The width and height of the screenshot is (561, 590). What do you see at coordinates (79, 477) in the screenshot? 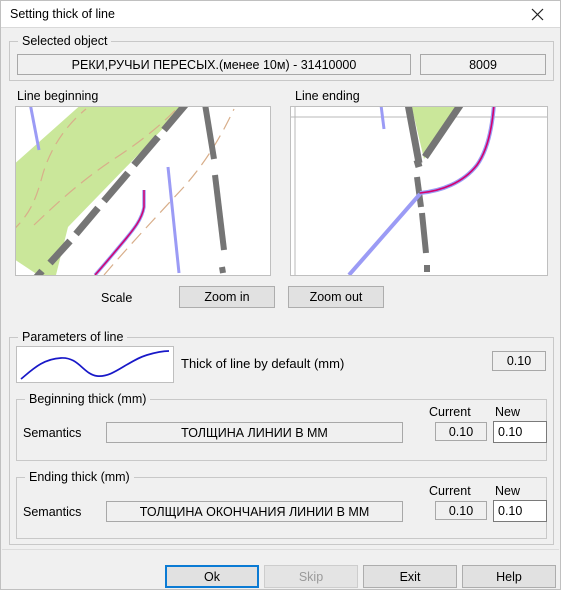
I see `ending-thick-group-label: Ending thick (mm)` at bounding box center [79, 477].